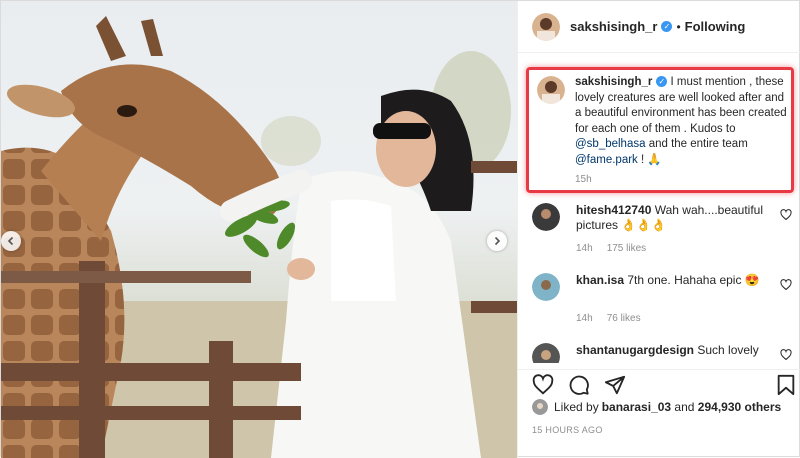 This screenshot has height=458, width=800. What do you see at coordinates (576, 407) in the screenshot?
I see `likes-prefix: Liked by` at bounding box center [576, 407].